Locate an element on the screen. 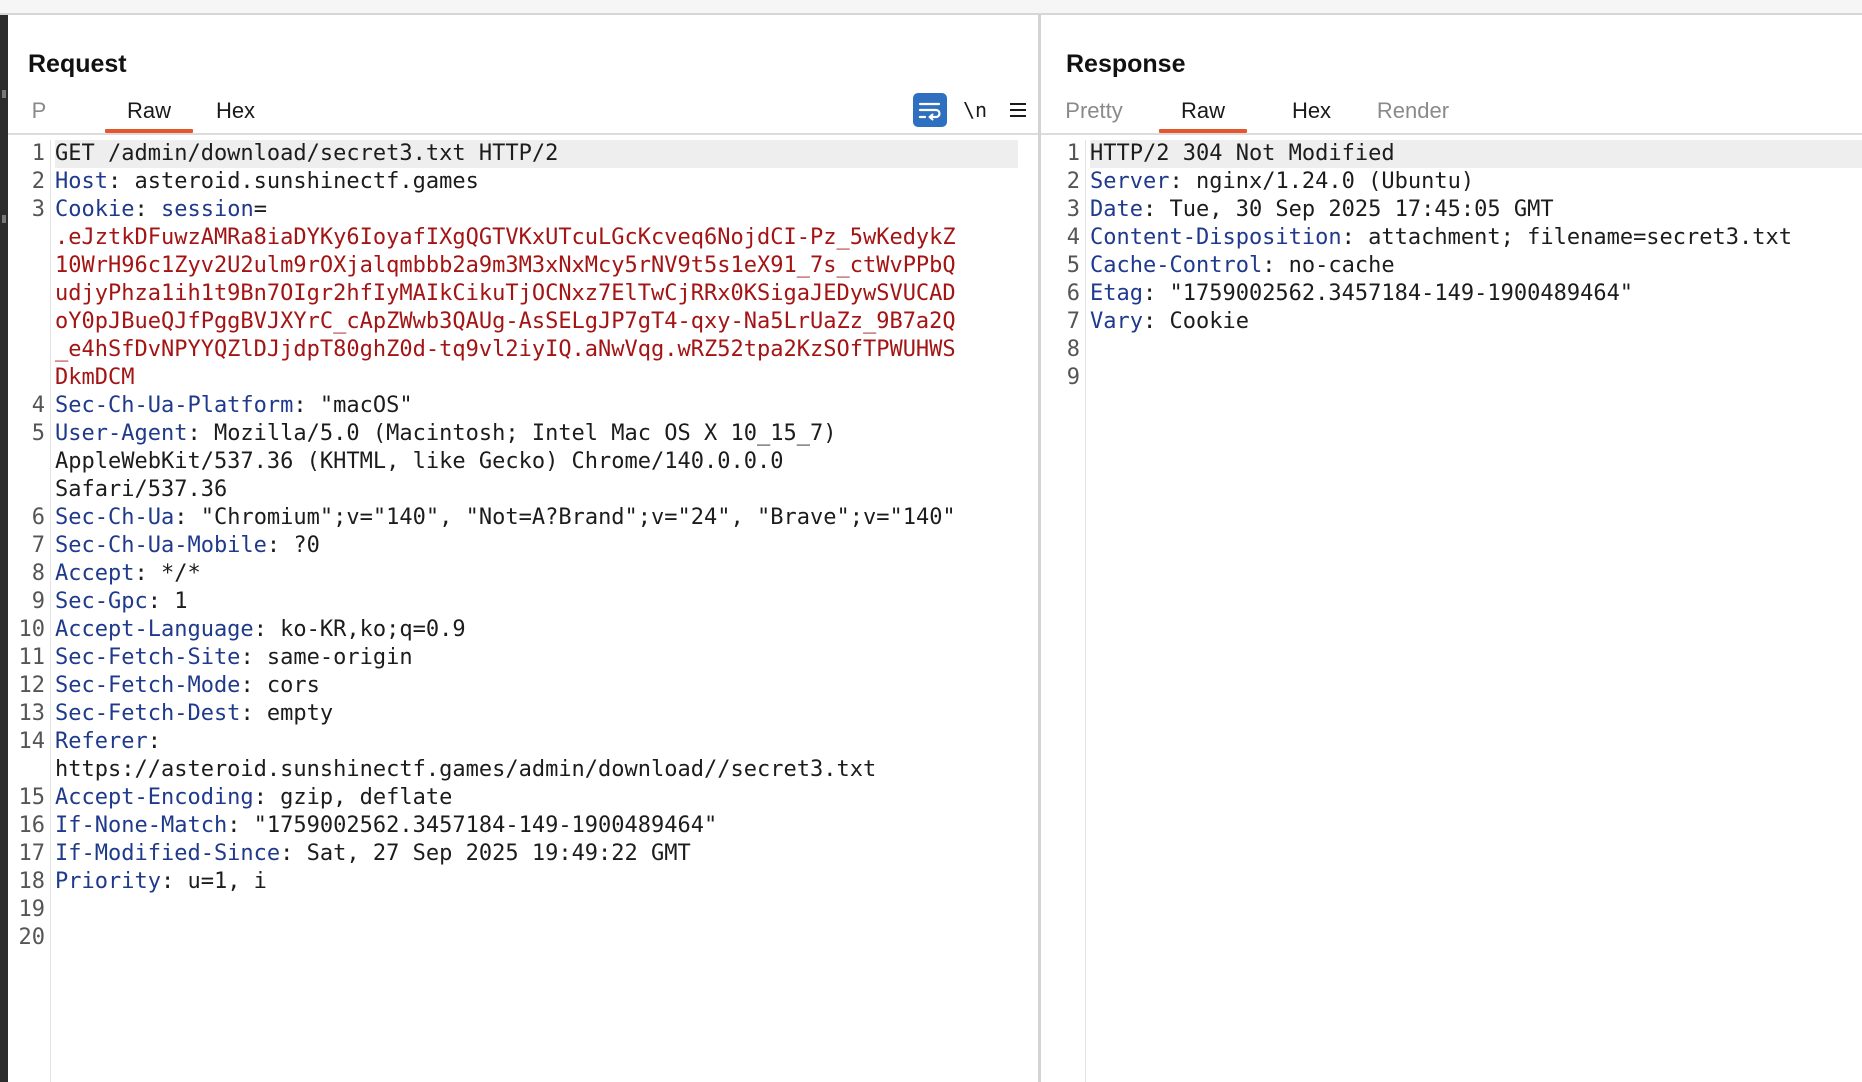 The height and width of the screenshot is (1082, 1862). code-line: Server: nginx/1.24.0 (Ubuntu) is located at coordinates (1476, 182).